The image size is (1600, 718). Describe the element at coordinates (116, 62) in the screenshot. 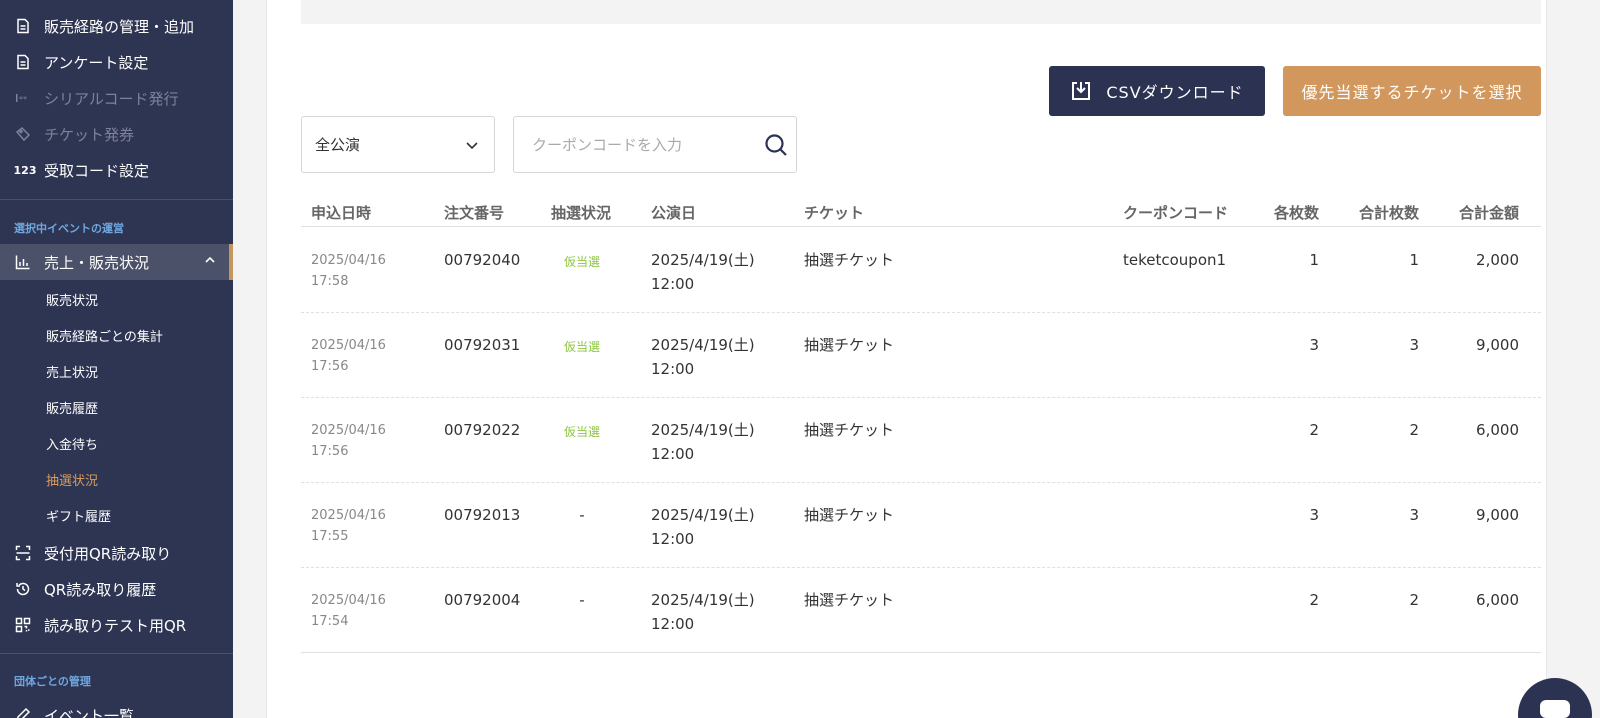

I see `sidebar-item-survey: アンケート設定` at that location.